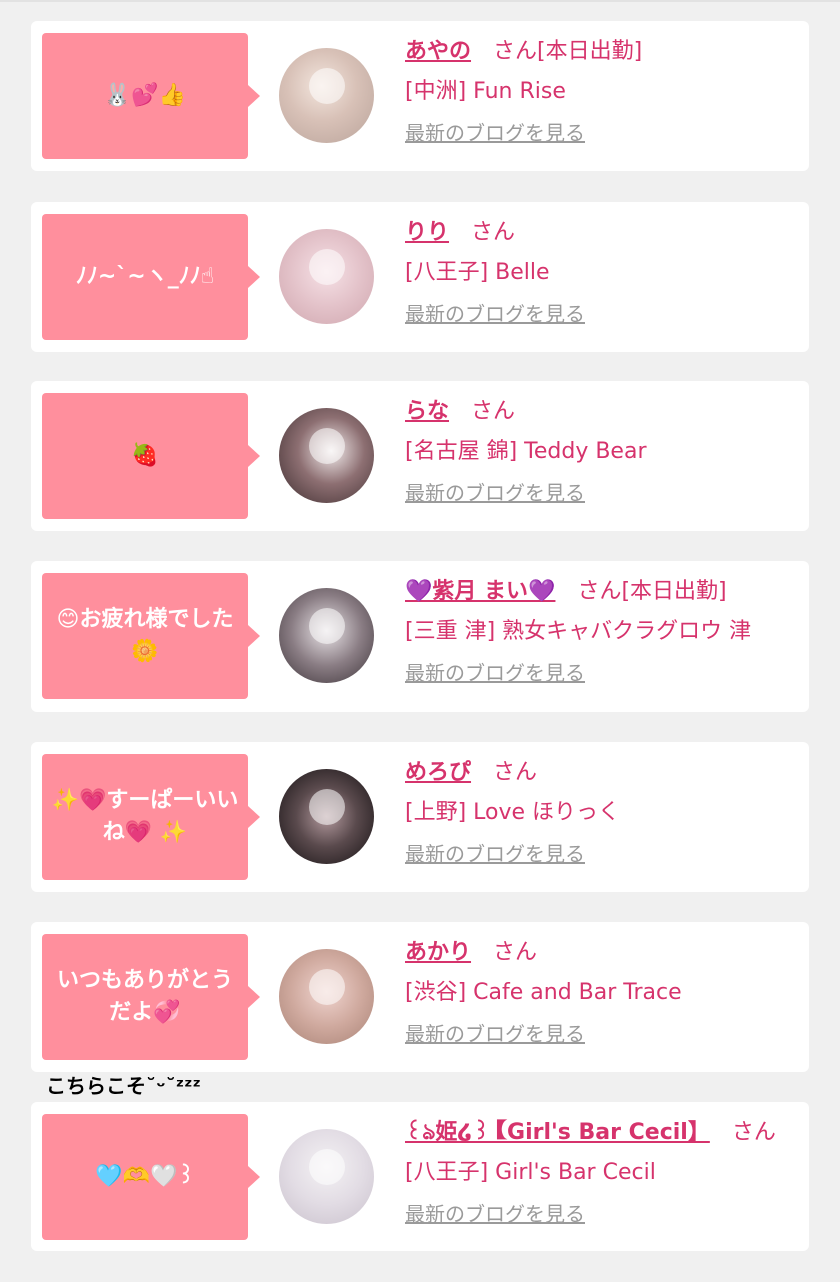 This screenshot has height=1282, width=840. I want to click on message-bubble: 🍓, so click(151, 456).